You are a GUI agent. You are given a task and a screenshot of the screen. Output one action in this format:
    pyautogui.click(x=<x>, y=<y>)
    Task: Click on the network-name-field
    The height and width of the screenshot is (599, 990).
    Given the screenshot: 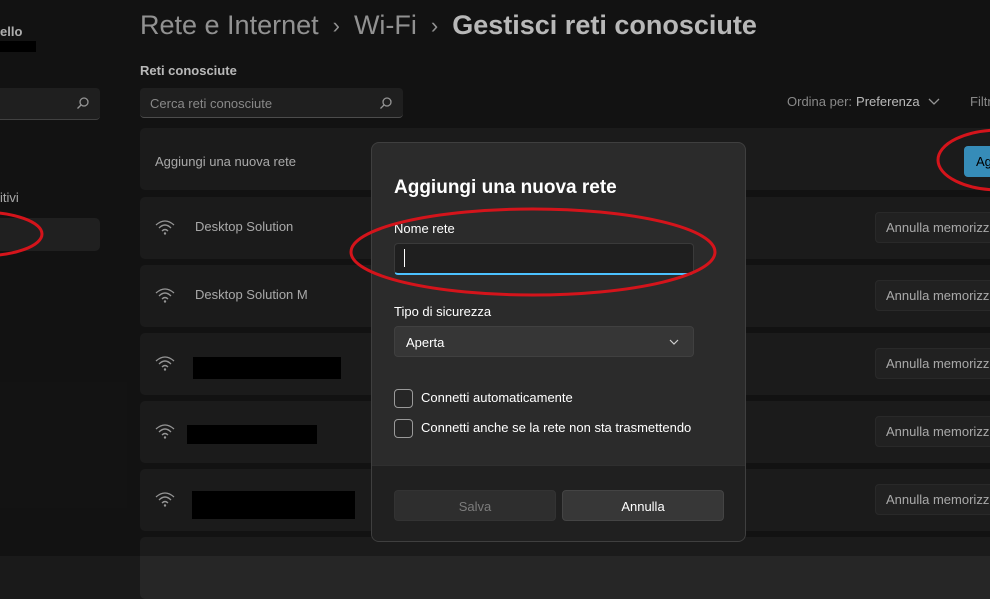 What is the action you would take?
    pyautogui.click(x=544, y=259)
    